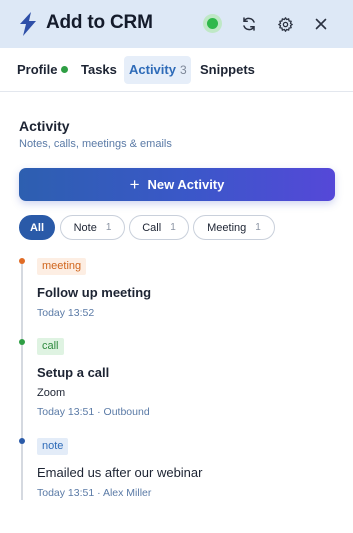 The width and height of the screenshot is (353, 533). I want to click on close-button, so click(321, 24).